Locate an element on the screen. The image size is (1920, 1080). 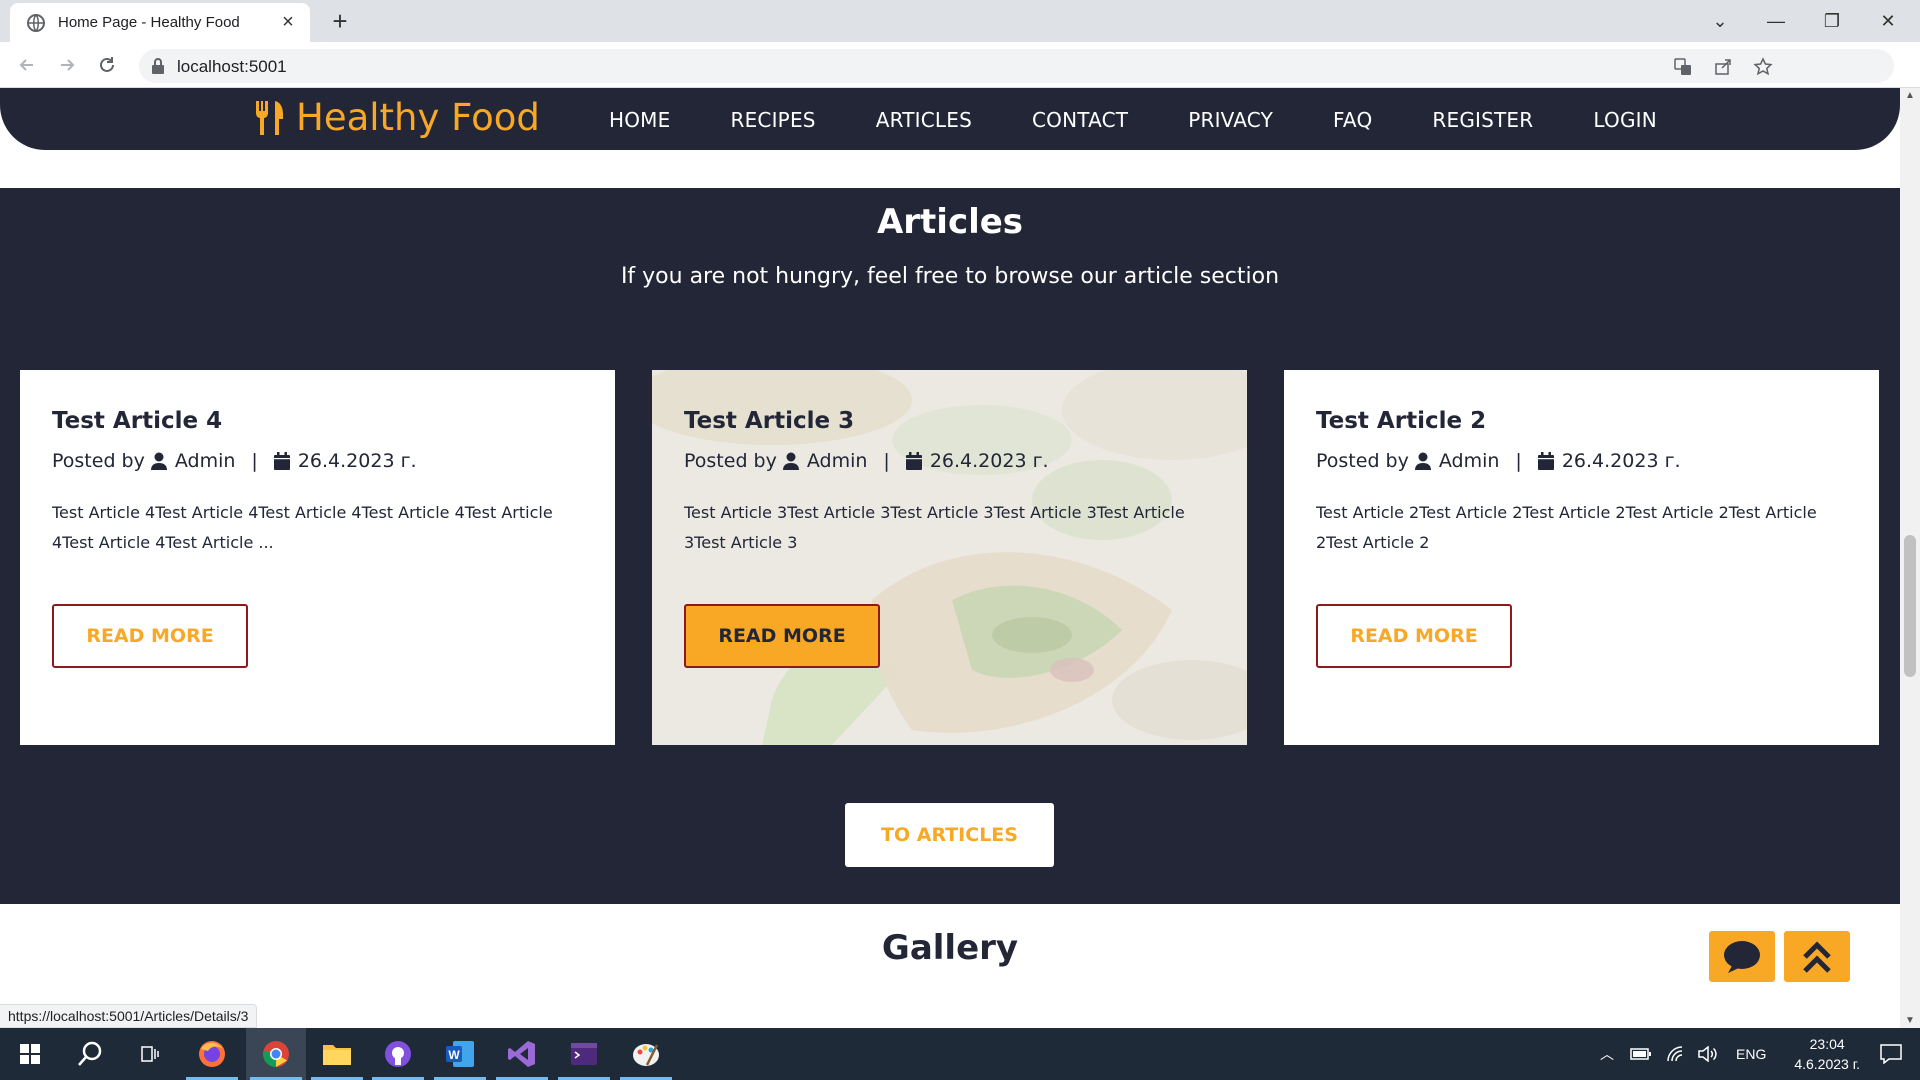
browser-toolbar: localhost:5001 is located at coordinates (960, 65).